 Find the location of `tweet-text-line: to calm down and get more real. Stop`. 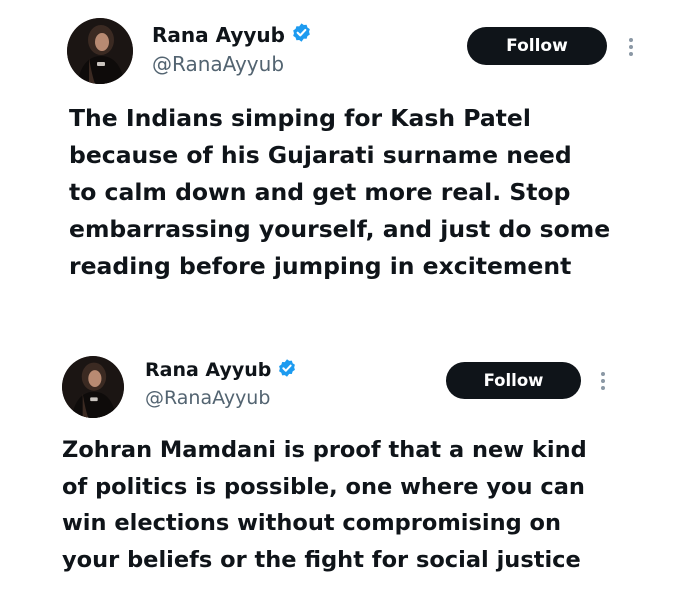

tweet-text-line: to calm down and get more real. Stop is located at coordinates (320, 192).